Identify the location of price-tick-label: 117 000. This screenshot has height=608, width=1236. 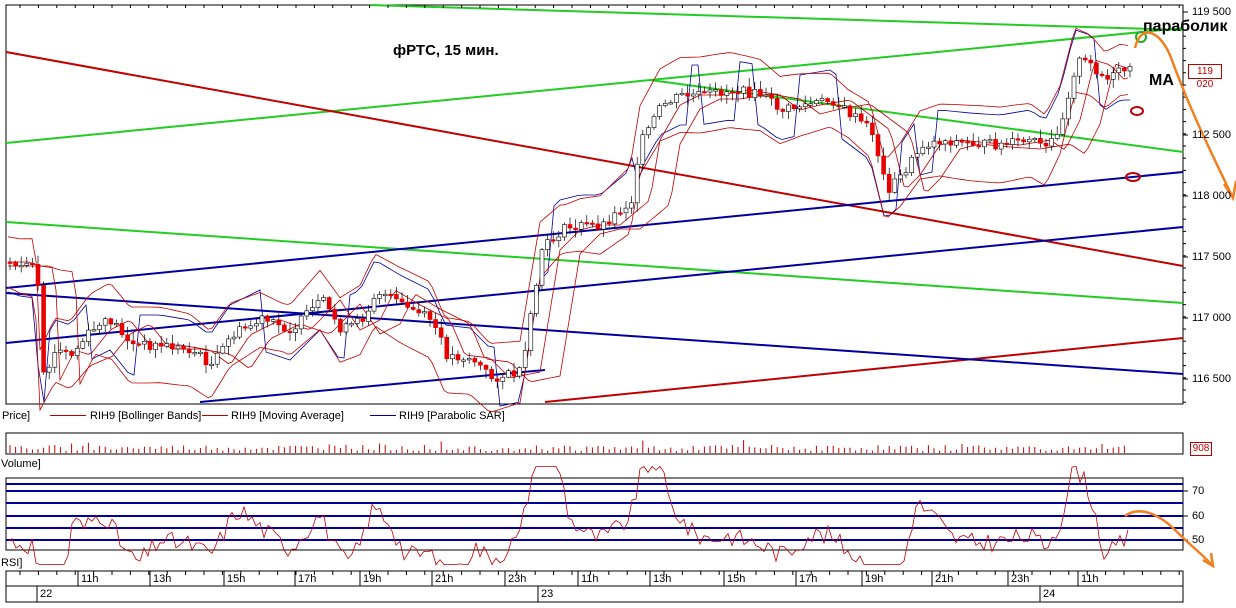
(1211, 318).